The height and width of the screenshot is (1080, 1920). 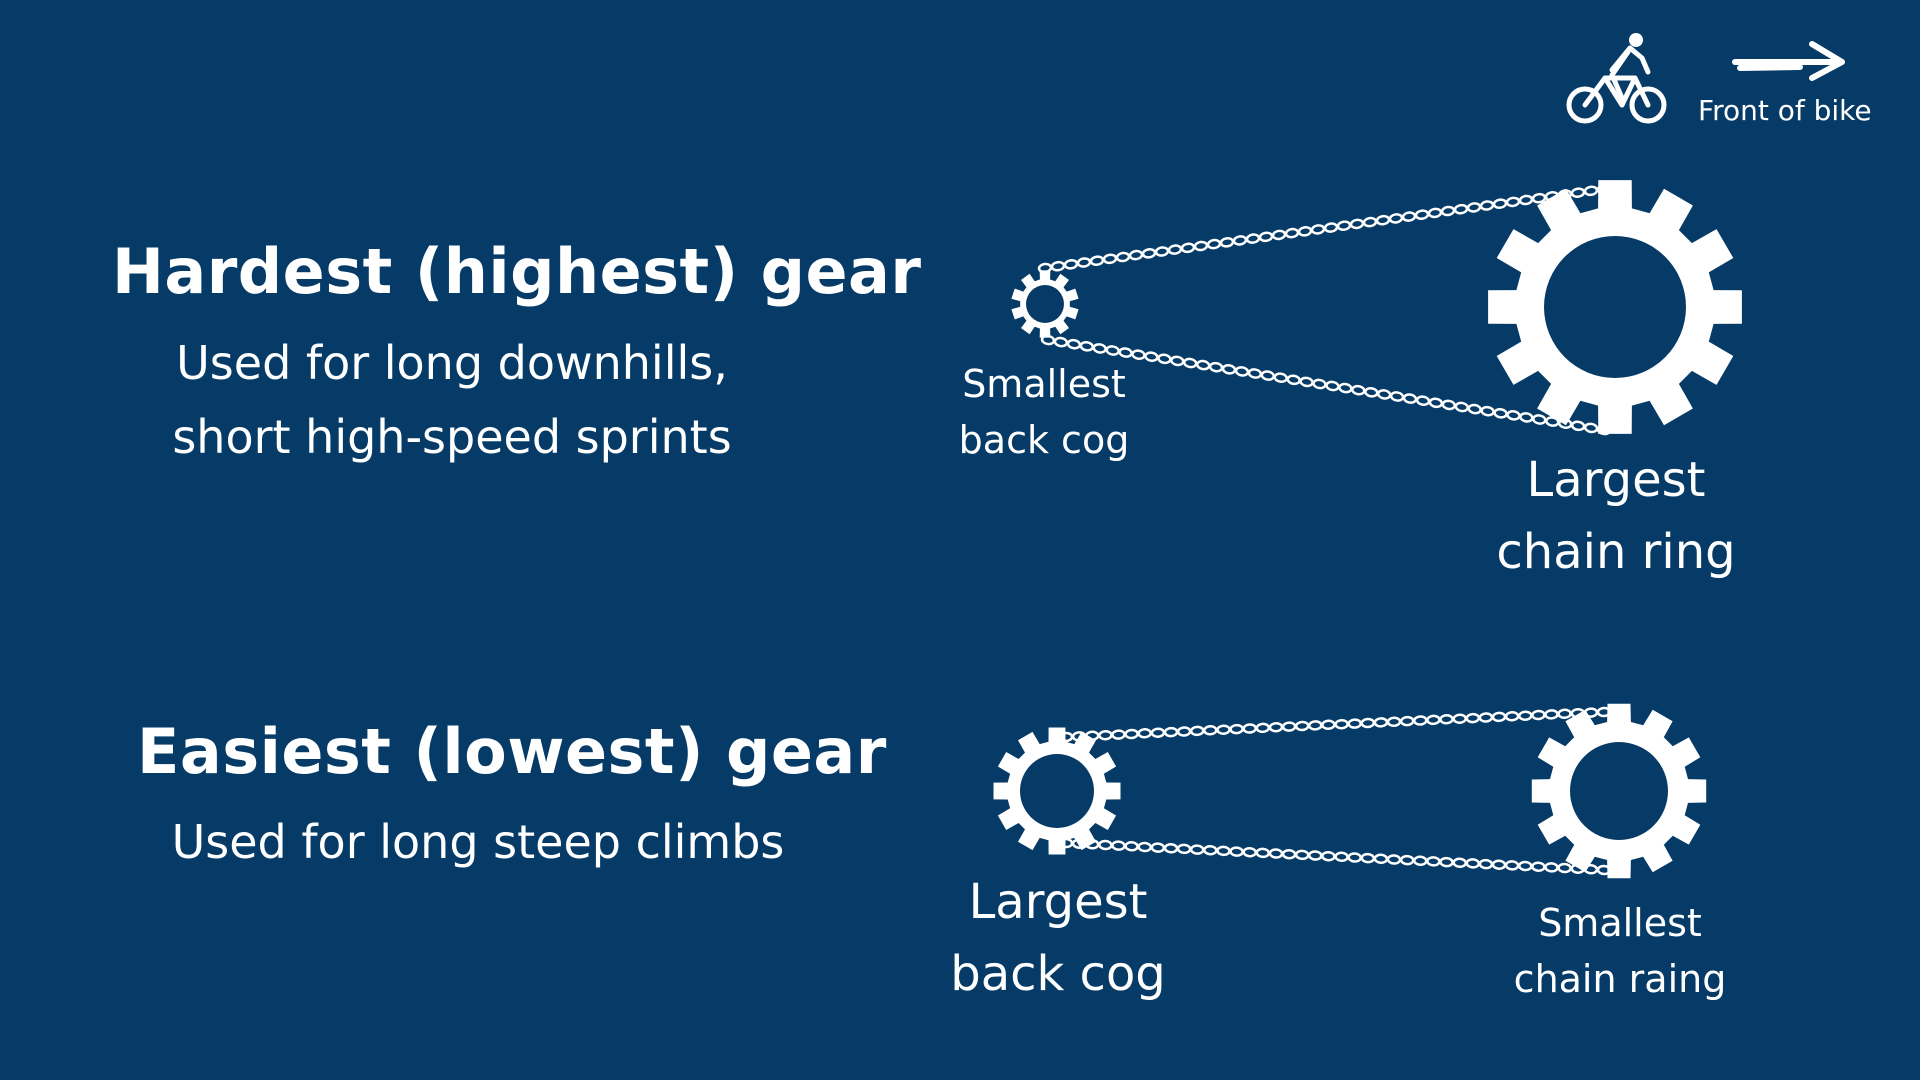 I want to click on smallest-back-cog-label-line-1: Smallest, so click(x=1044, y=384).